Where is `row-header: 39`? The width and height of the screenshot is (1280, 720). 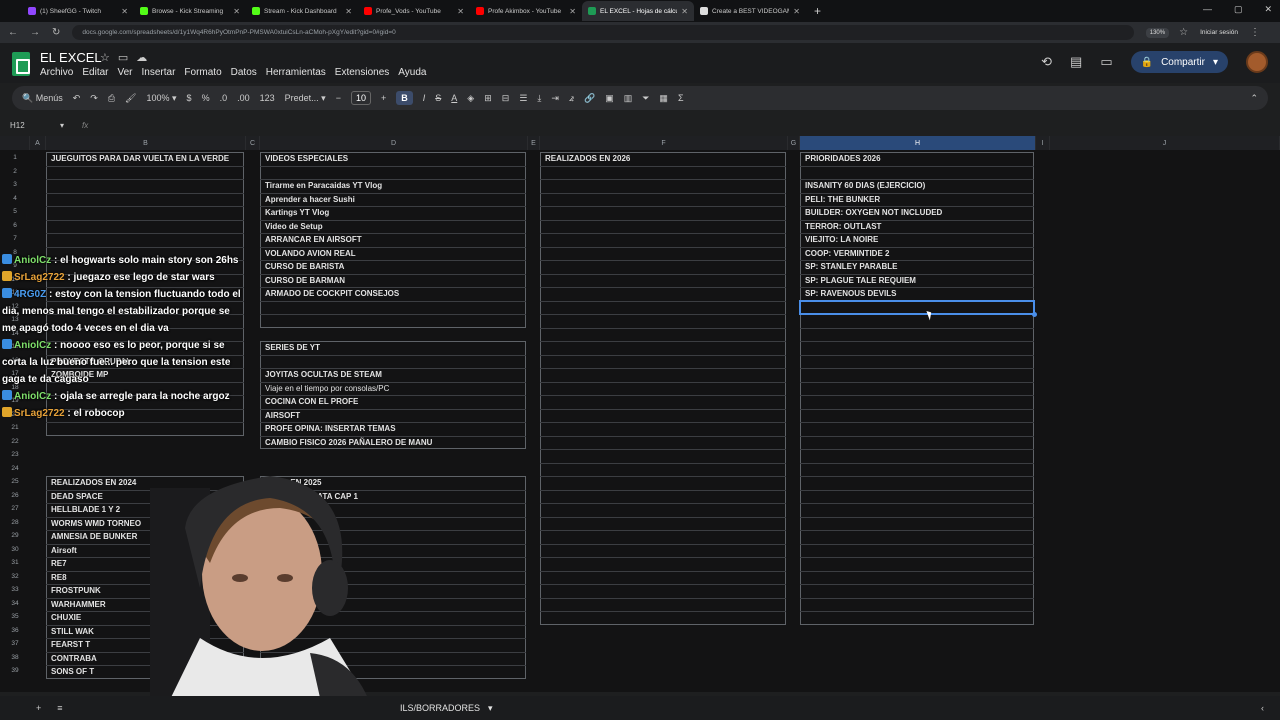
row-header: 39 is located at coordinates (15, 670).